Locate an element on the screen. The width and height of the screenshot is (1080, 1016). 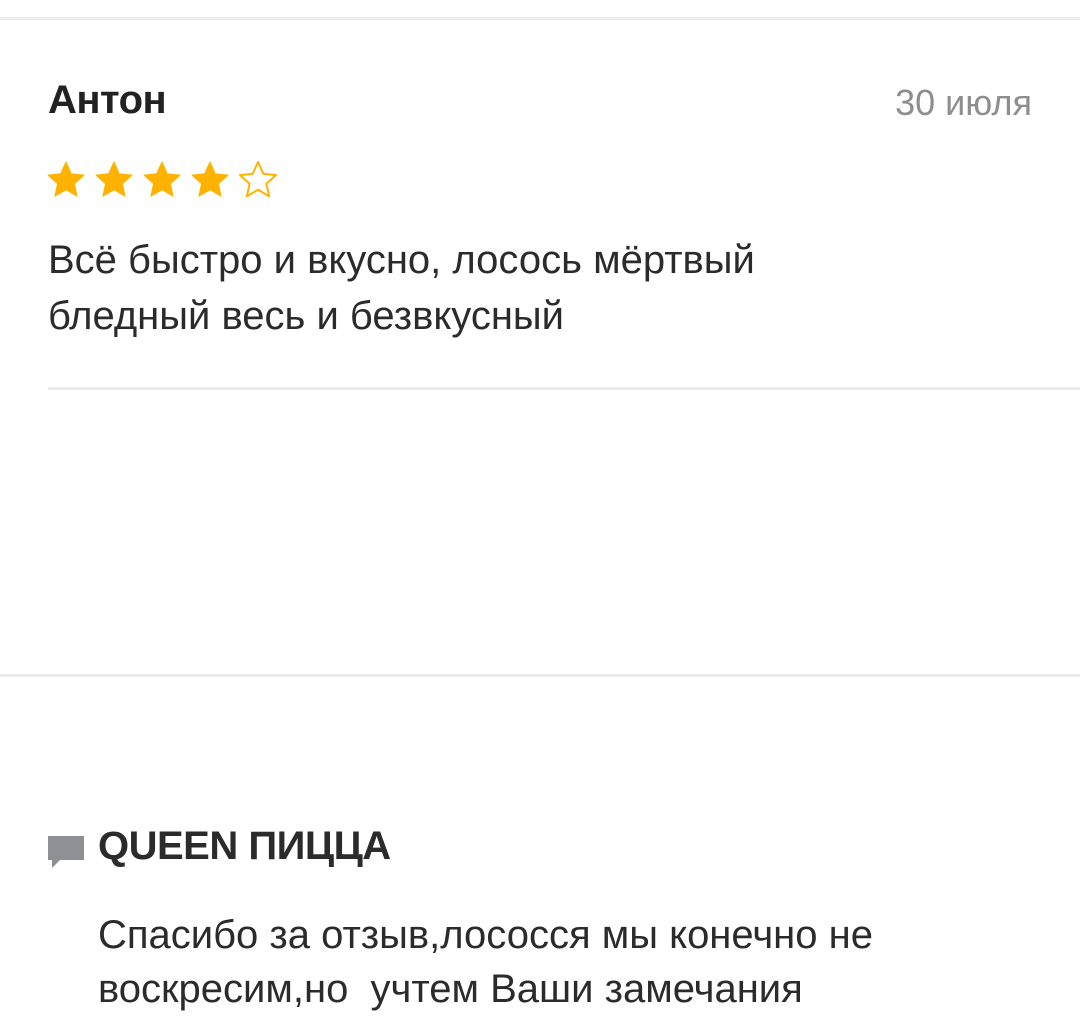
reply-author: QUEEN ПИЦЦА is located at coordinates (244, 846).